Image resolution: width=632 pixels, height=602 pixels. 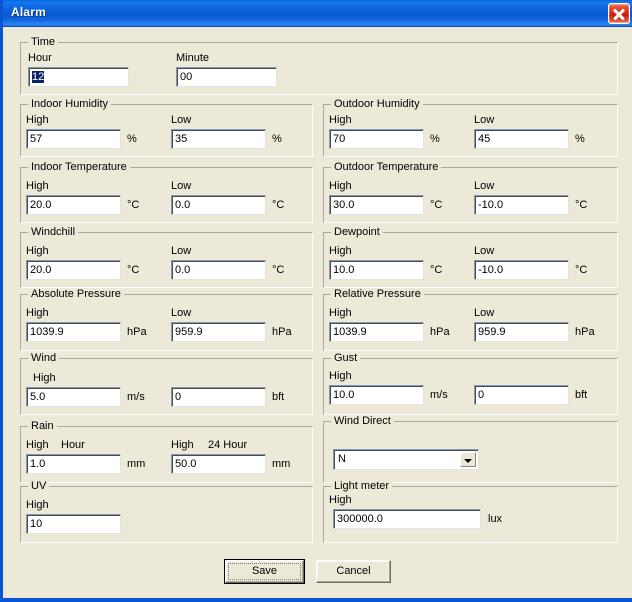 What do you see at coordinates (277, 139) in the screenshot?
I see `unit-indoor-humidity-low: %` at bounding box center [277, 139].